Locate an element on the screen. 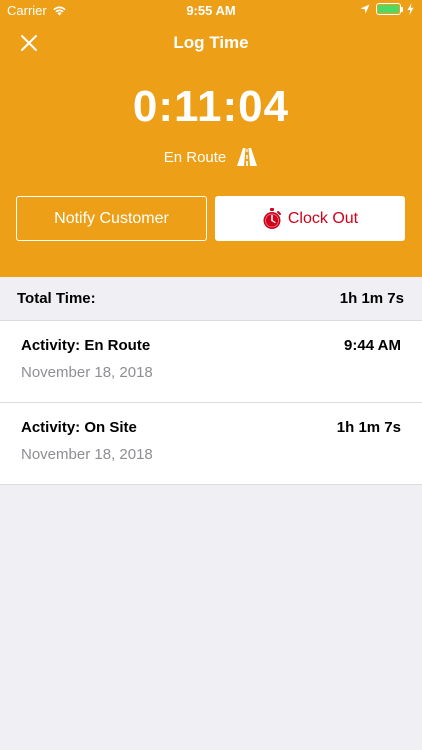 The image size is (422, 750). notify-customer-label: Notify Customer is located at coordinates (111, 218).